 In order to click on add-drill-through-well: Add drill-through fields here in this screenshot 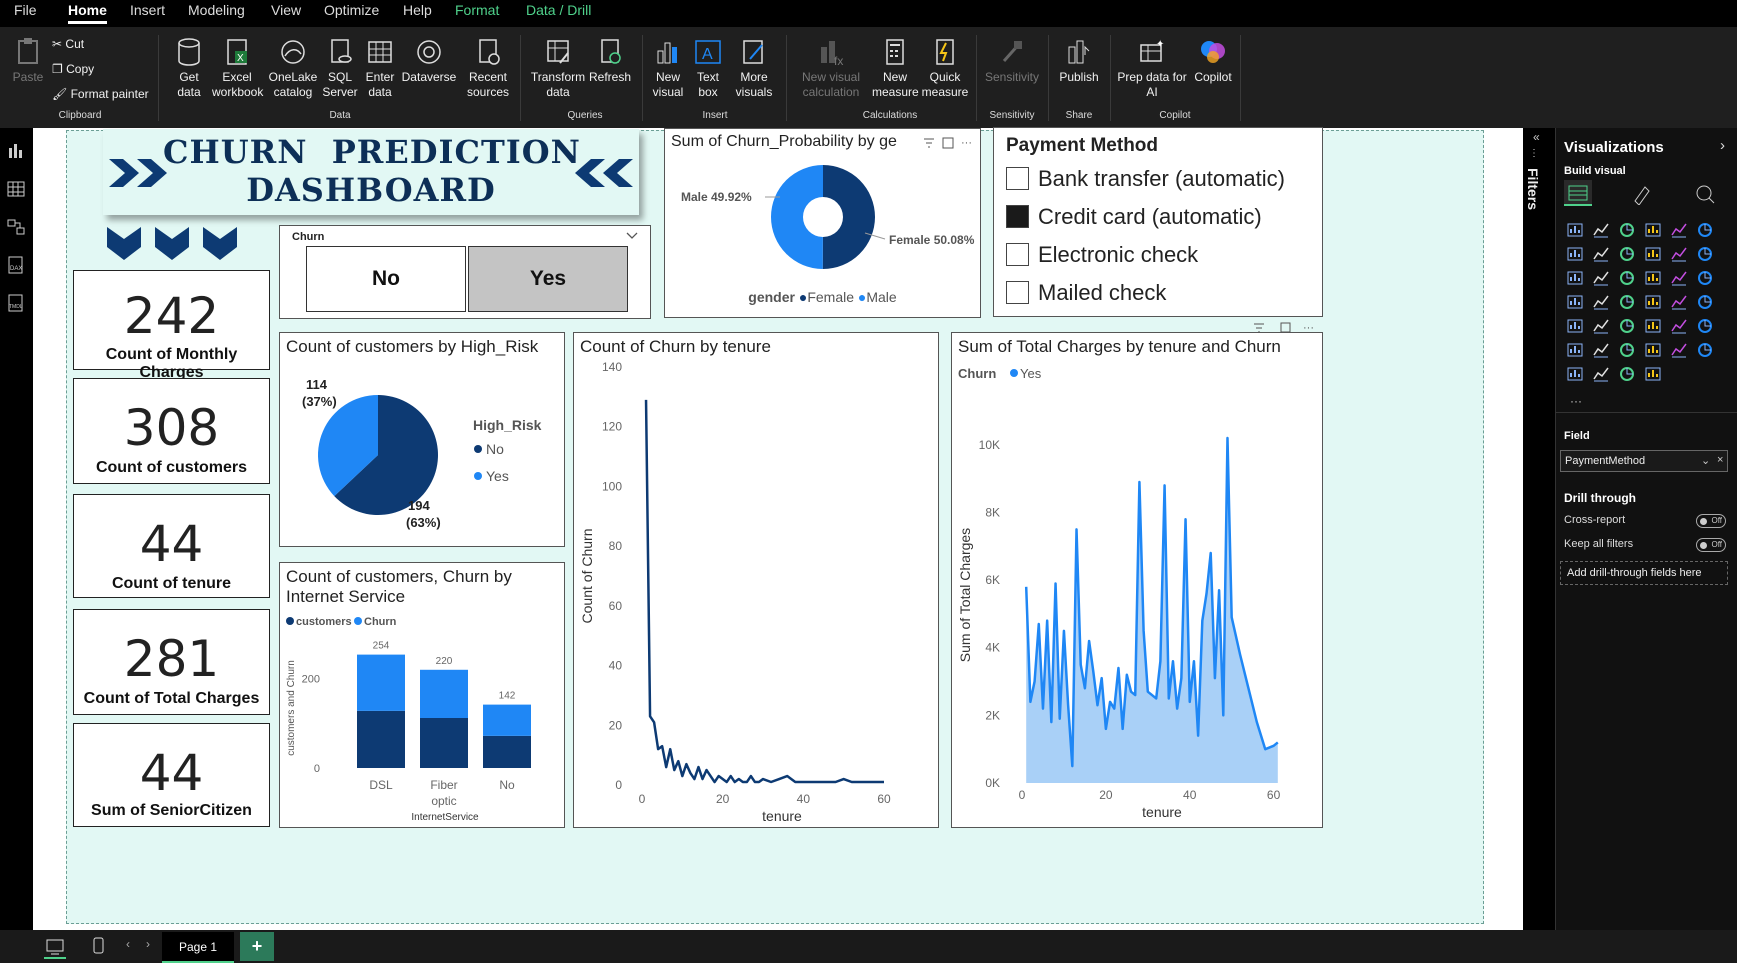, I will do `click(1644, 573)`.